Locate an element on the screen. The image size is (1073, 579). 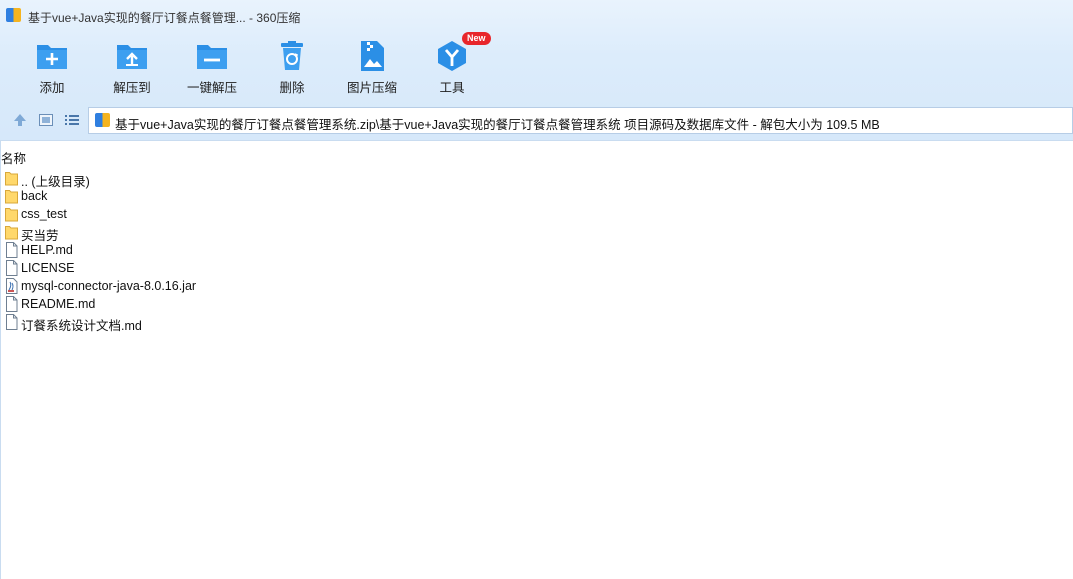
delete-button: 删除 is located at coordinates (292, 66).